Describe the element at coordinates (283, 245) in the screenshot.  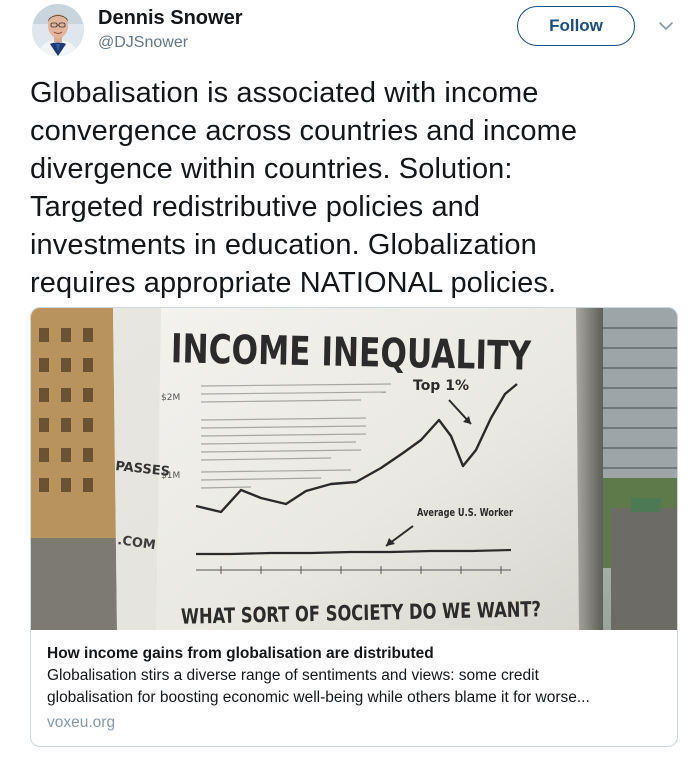
I see `tweet-text-line: investments in education. Globalization` at that location.